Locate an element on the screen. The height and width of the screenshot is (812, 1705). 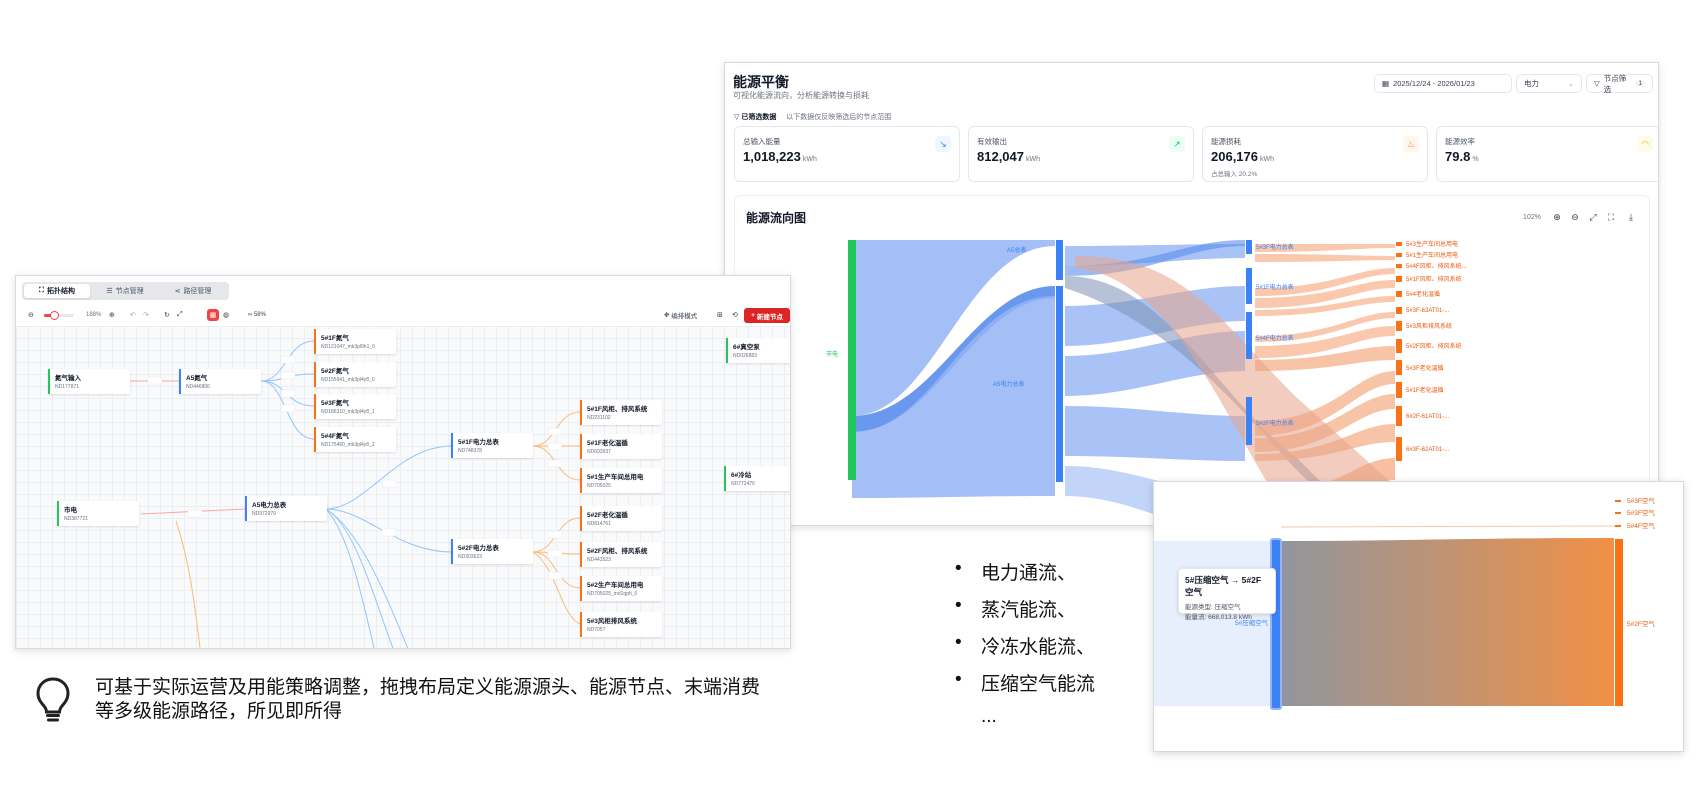
flow-output-label: 5#3生产车间总用电 is located at coordinates (1432, 244).